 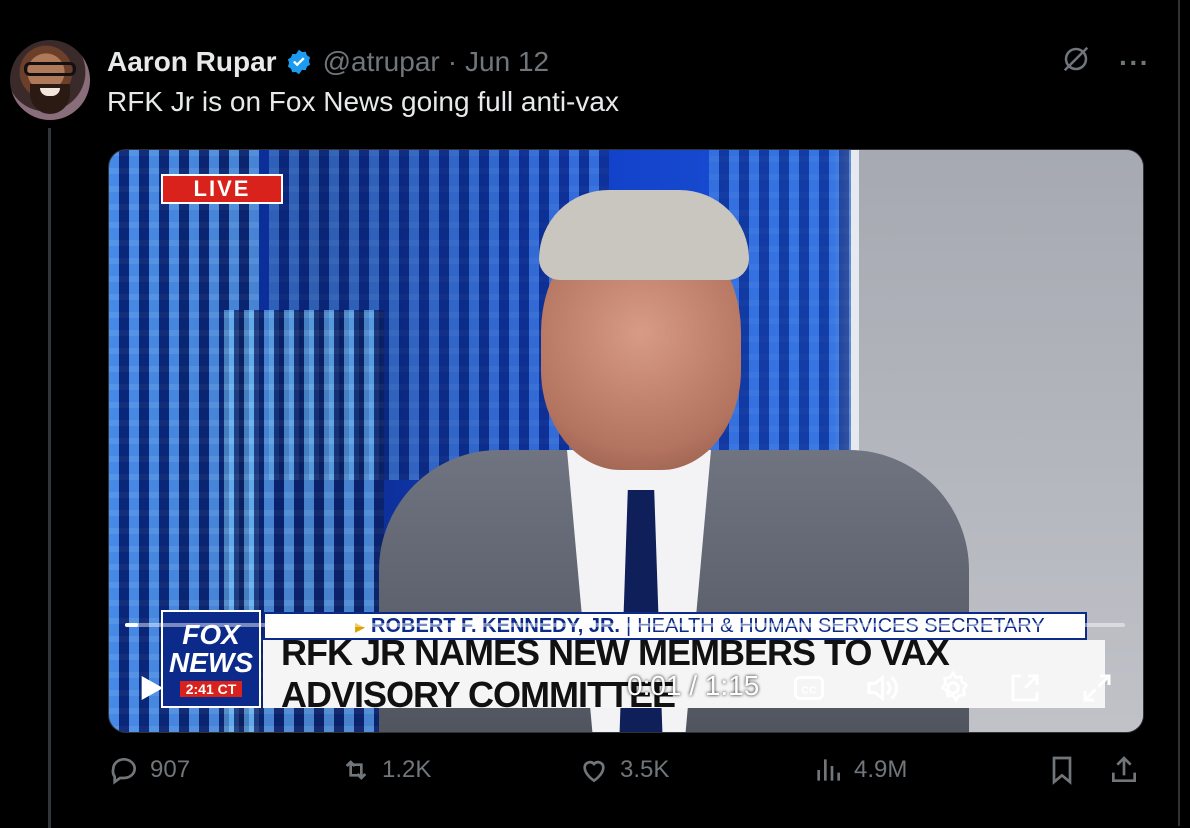 I want to click on pip-icon, so click(x=1025, y=688).